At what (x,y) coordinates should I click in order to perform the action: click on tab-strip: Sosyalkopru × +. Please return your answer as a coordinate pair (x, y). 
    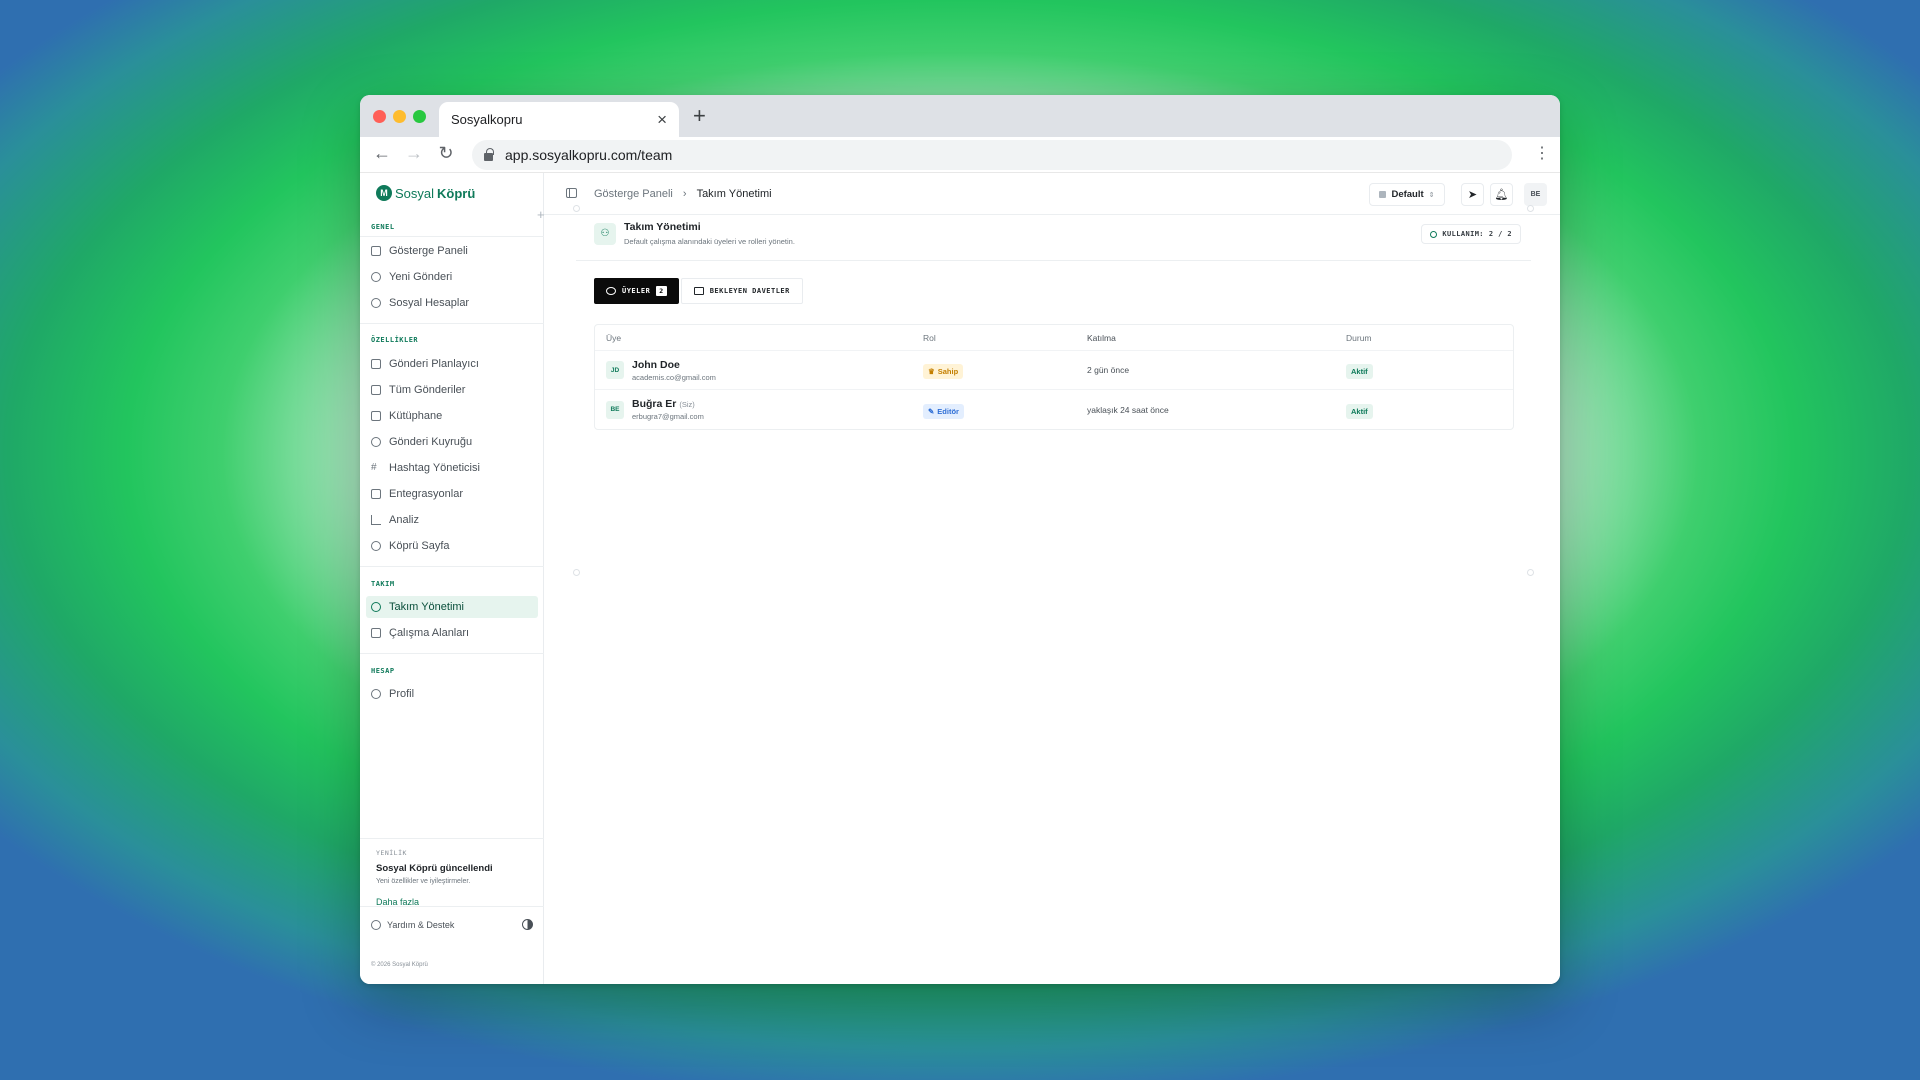
    Looking at the image, I should click on (960, 116).